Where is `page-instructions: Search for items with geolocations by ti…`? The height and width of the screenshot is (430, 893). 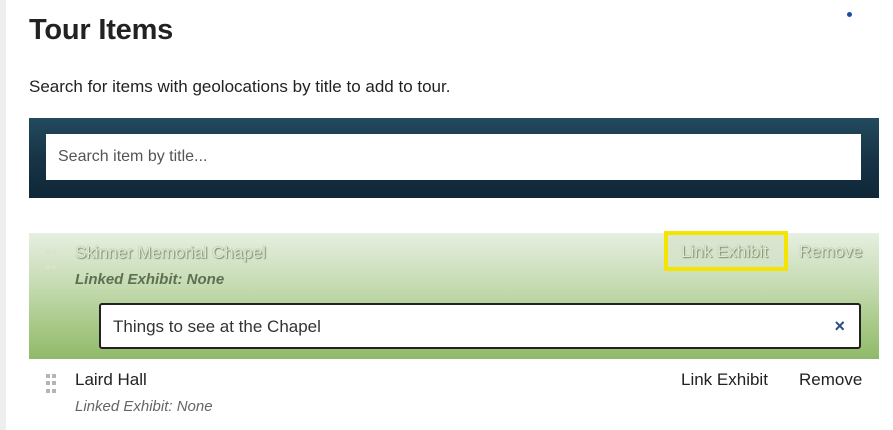 page-instructions: Search for items with geolocations by ti… is located at coordinates (240, 86).